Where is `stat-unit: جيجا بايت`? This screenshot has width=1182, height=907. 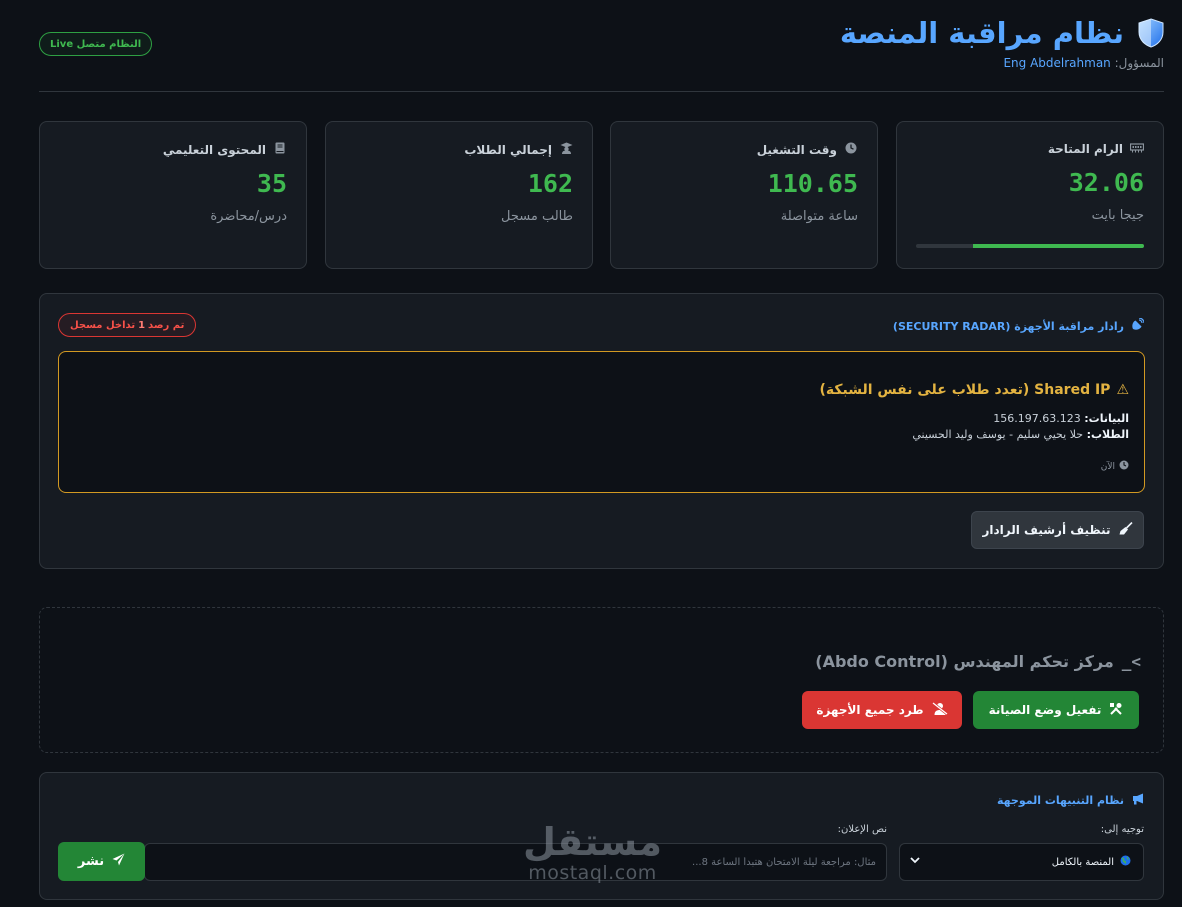
stat-unit: جيجا بايت is located at coordinates (1117, 215).